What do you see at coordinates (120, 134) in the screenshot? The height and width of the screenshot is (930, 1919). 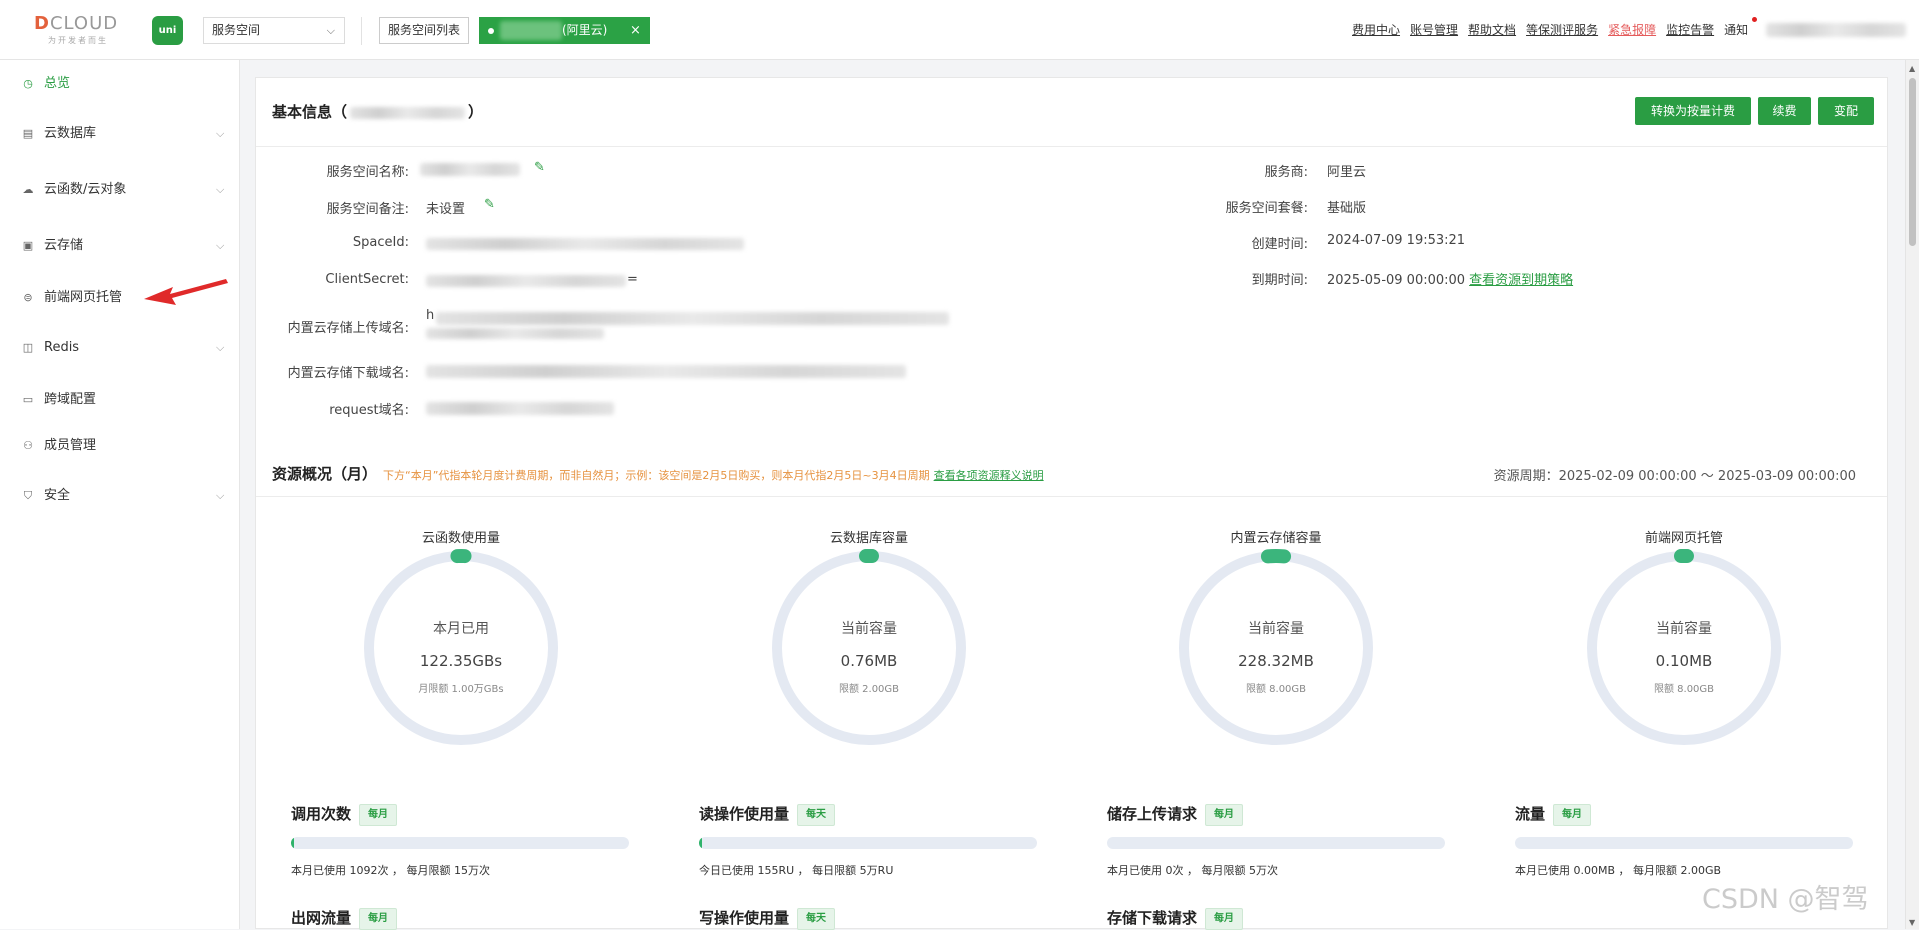 I see `sidebar-item-database: ▤ 云数据库 ⌵` at bounding box center [120, 134].